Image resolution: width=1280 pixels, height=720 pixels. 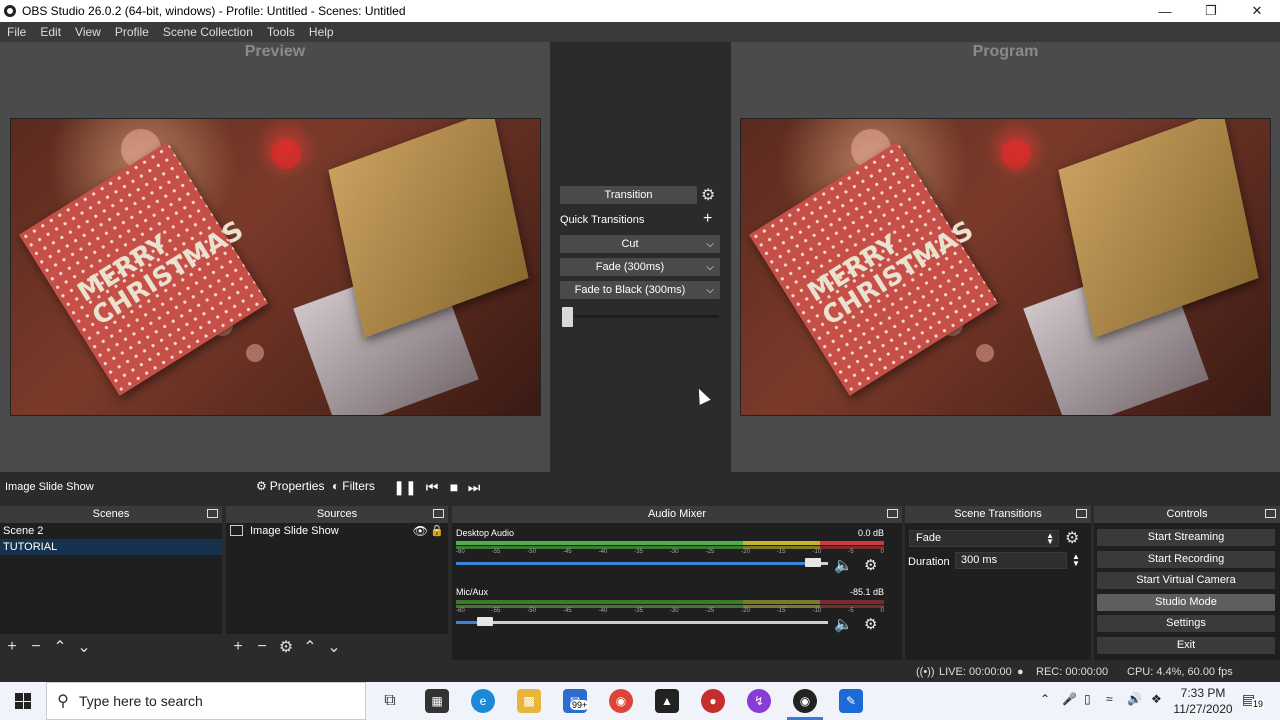 What do you see at coordinates (208, 32) in the screenshot?
I see `menu-scene-collection: Scene Collection` at bounding box center [208, 32].